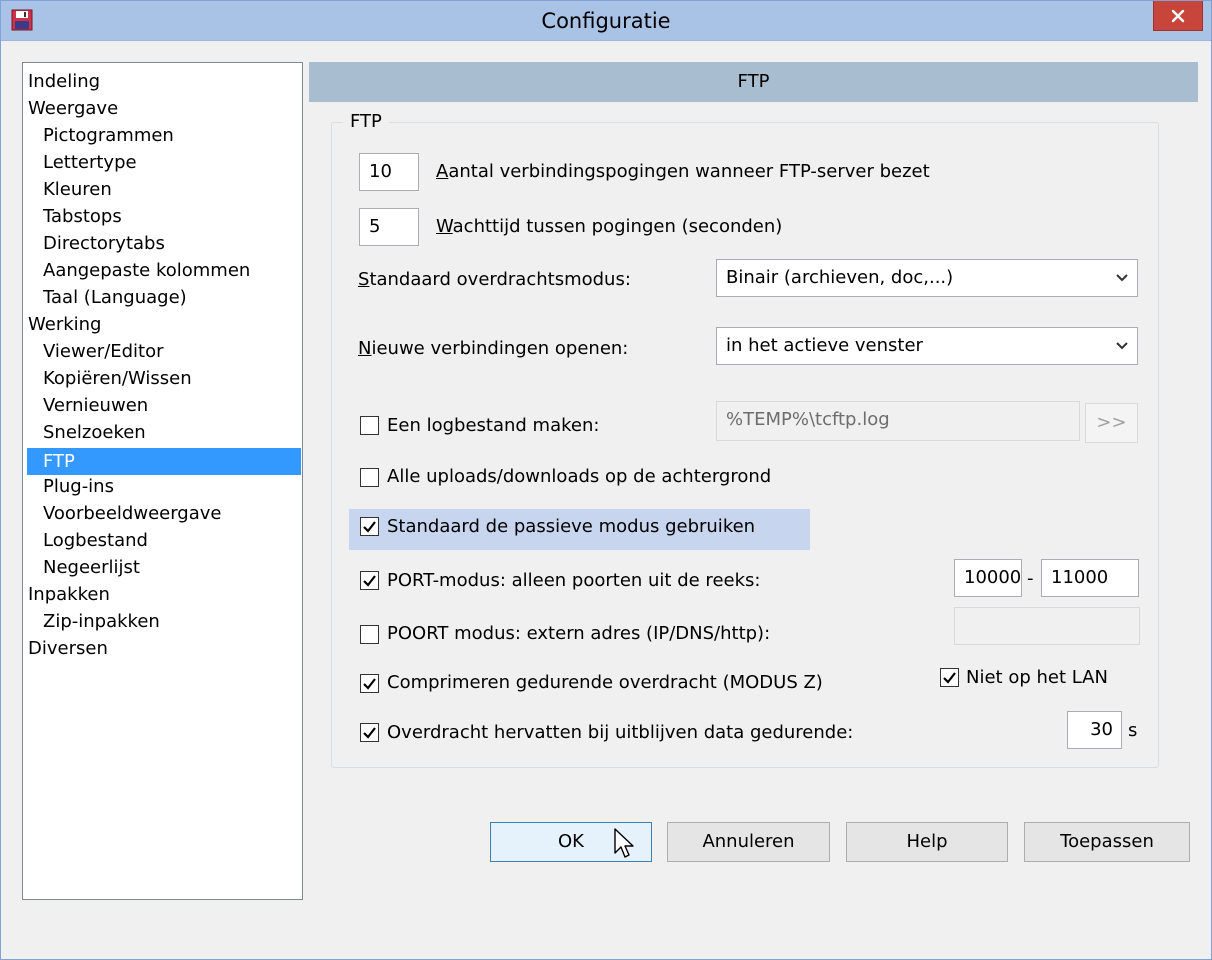 The width and height of the screenshot is (1212, 960). Describe the element at coordinates (1107, 842) in the screenshot. I see `apply-button: Toepassen` at that location.